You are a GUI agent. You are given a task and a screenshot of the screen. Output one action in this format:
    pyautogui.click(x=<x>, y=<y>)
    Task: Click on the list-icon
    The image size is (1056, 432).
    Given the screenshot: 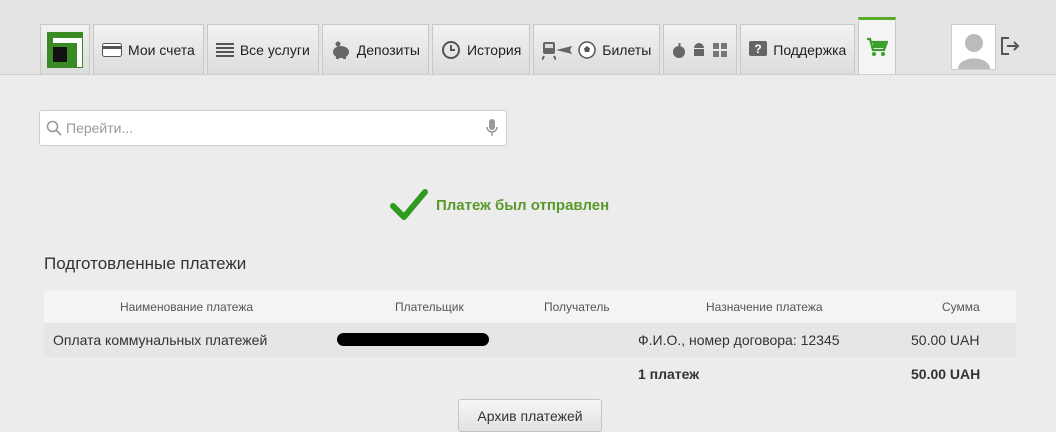 What is the action you would take?
    pyautogui.click(x=224, y=49)
    